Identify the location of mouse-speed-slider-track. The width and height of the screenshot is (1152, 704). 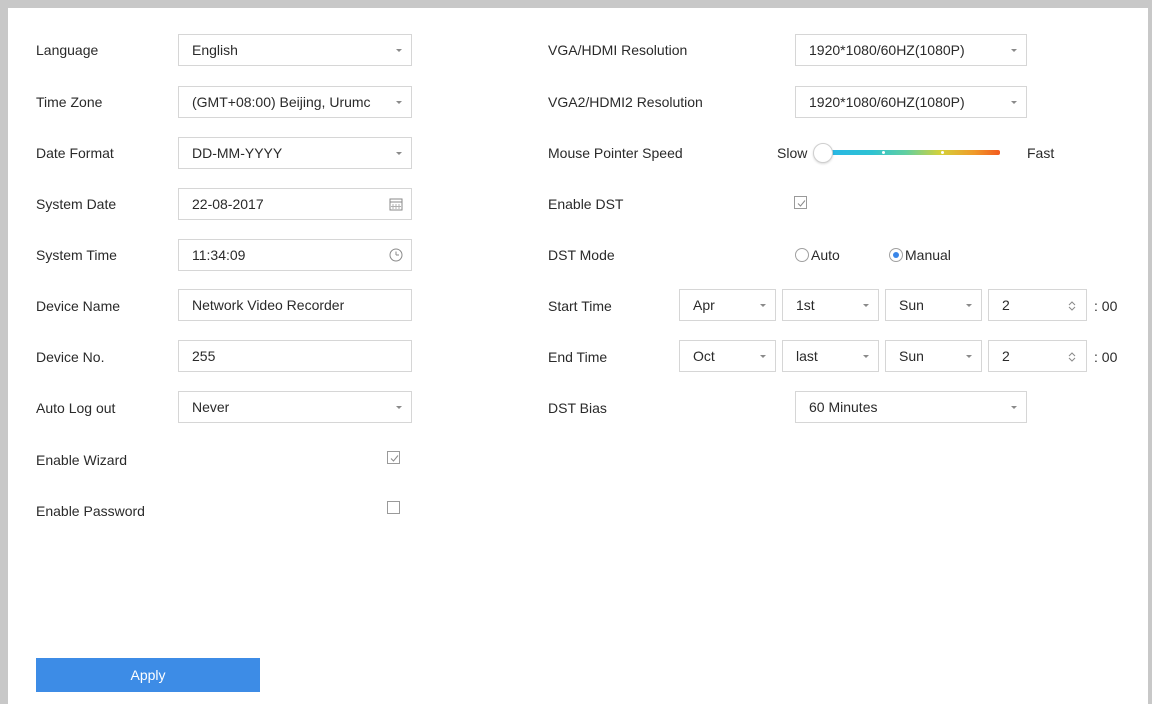
(914, 152).